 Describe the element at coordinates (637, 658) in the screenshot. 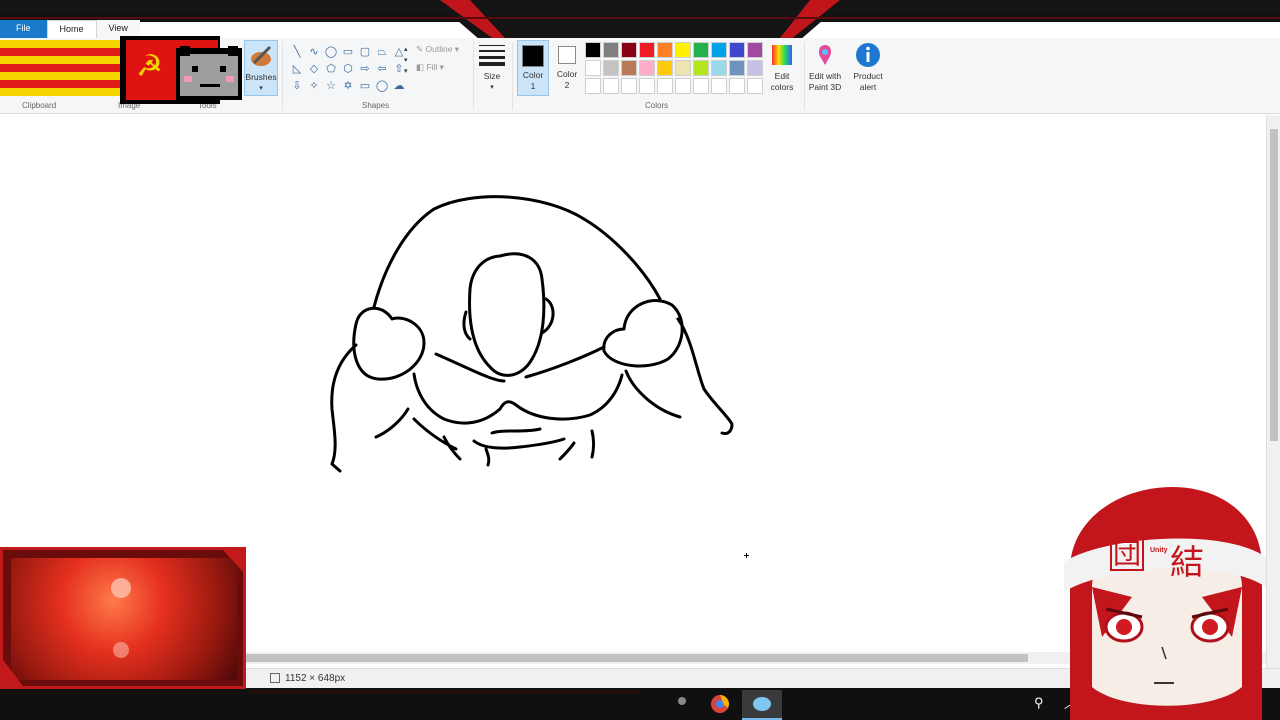

I see `horizontal-scrollbar-thumb` at that location.